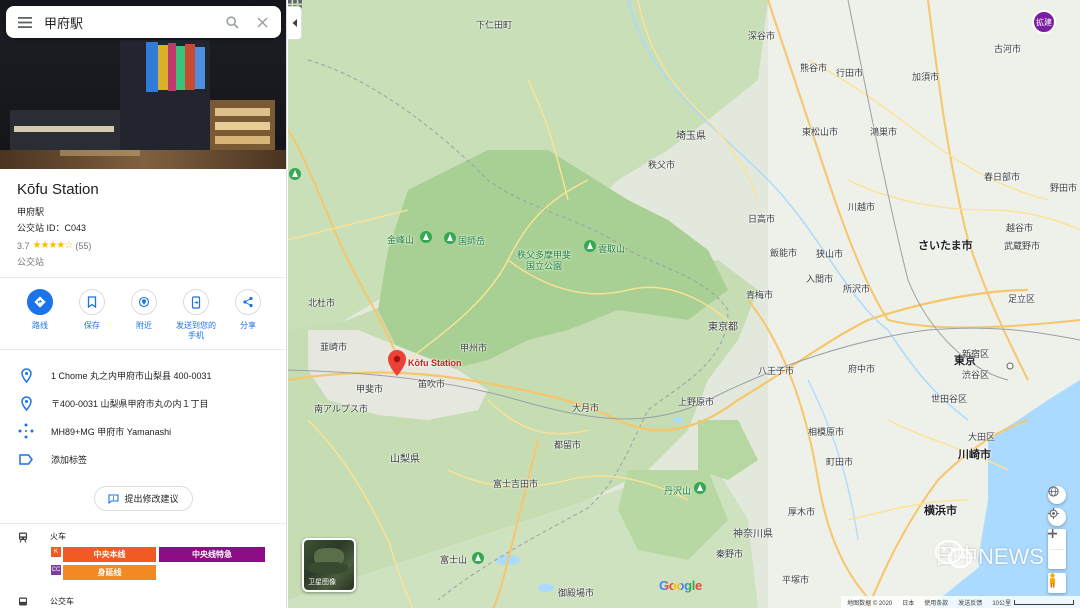 The width and height of the screenshot is (1080, 608). What do you see at coordinates (1057, 495) in the screenshot?
I see `globe-button` at bounding box center [1057, 495].